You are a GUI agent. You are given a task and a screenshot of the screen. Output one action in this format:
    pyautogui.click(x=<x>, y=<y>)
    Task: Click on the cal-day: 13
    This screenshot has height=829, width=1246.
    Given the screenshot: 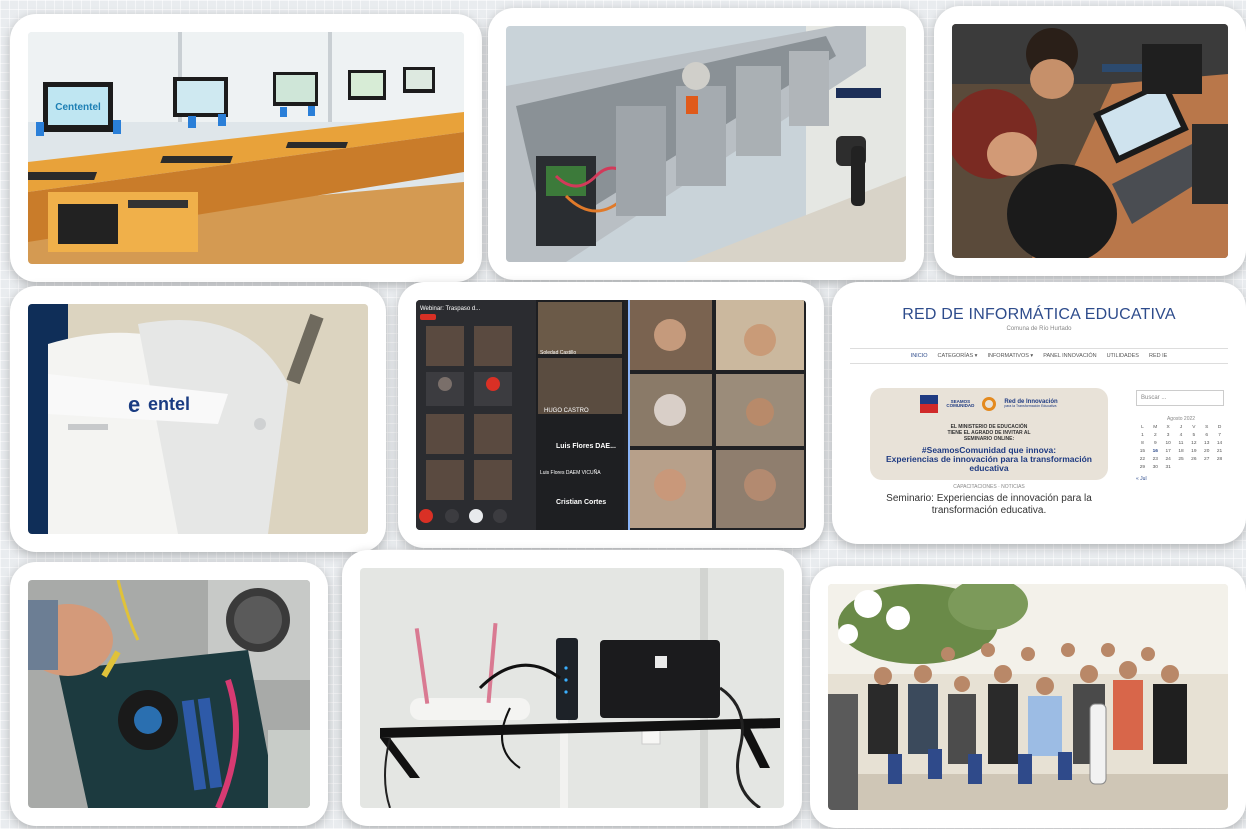 What is the action you would take?
    pyautogui.click(x=1206, y=443)
    